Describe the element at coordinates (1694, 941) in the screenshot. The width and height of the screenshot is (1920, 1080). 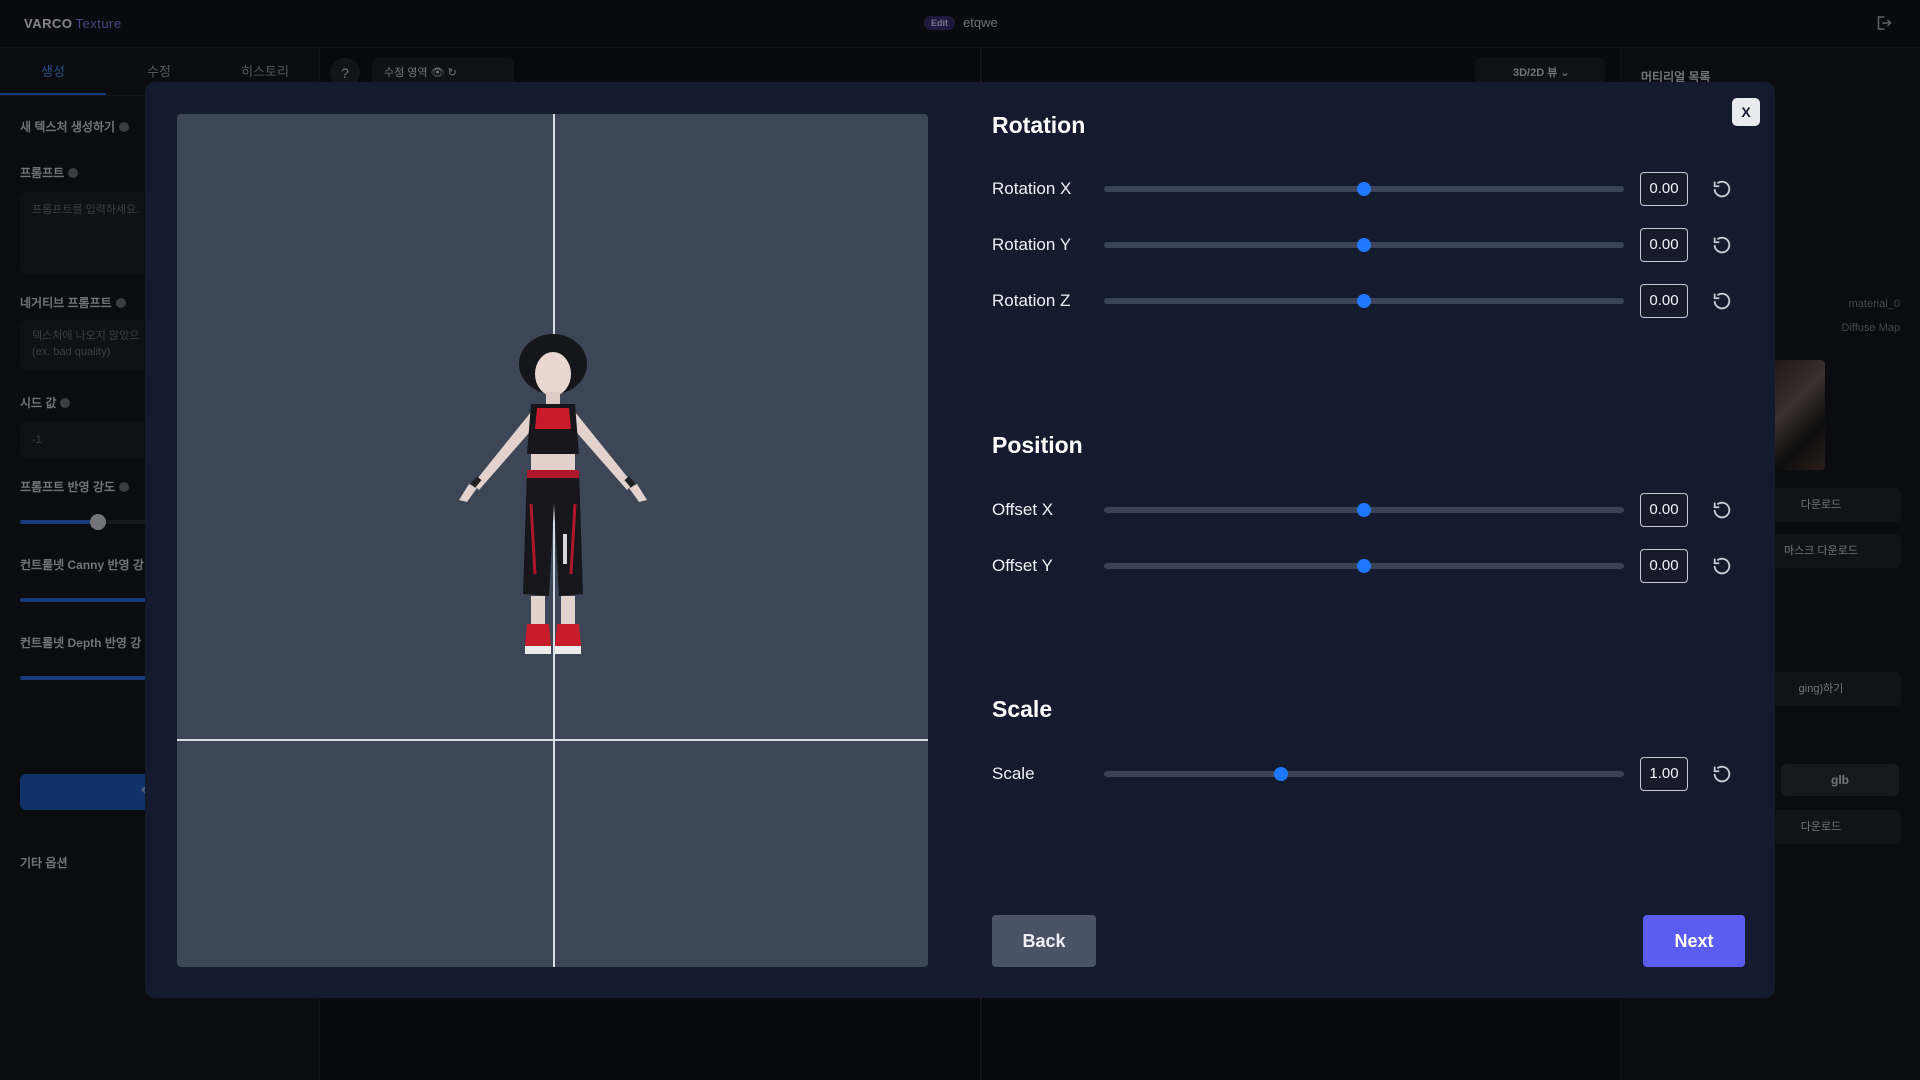
I see `next-button: Next` at that location.